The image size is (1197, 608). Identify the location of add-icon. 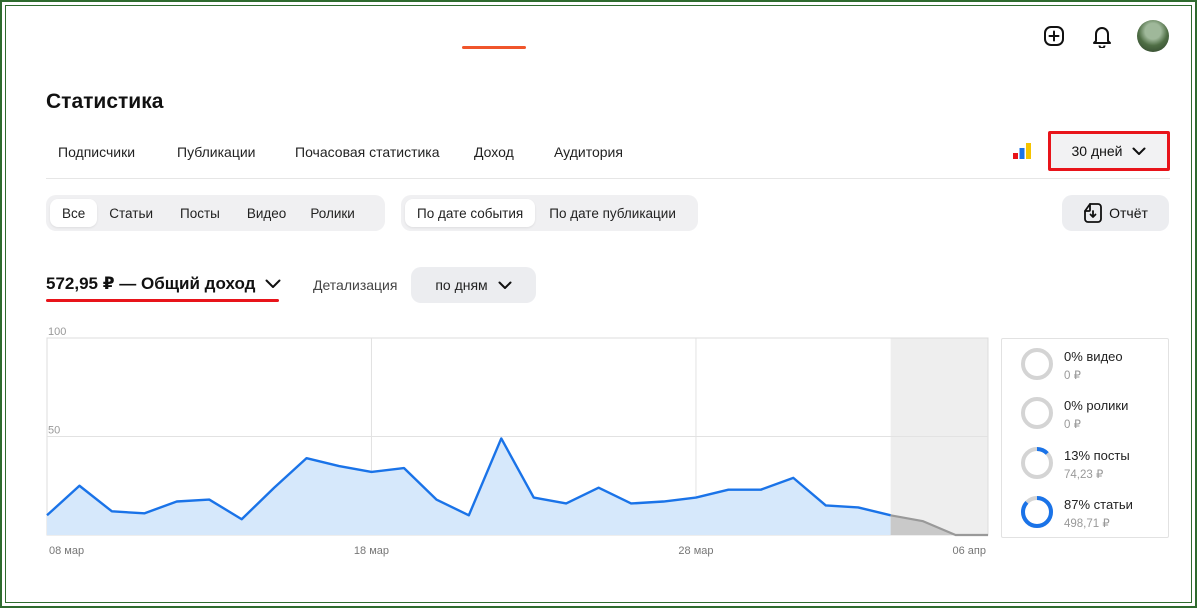
(1054, 36).